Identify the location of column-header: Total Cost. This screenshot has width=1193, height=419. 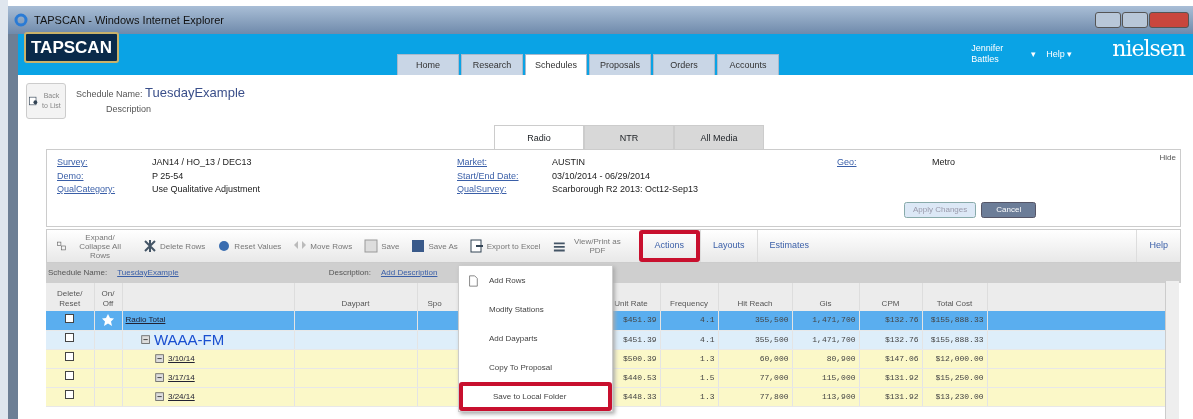
(954, 297).